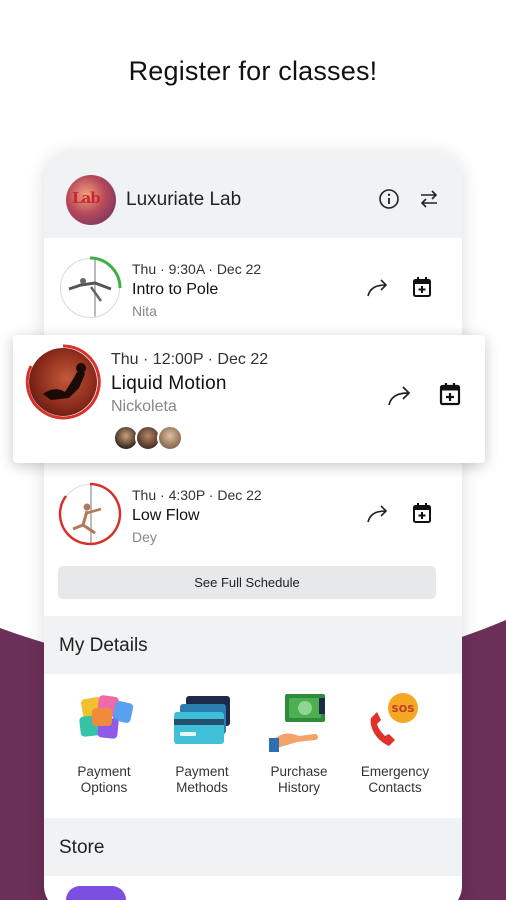 The image size is (506, 900). What do you see at coordinates (96, 893) in the screenshot?
I see `store-item-icon` at bounding box center [96, 893].